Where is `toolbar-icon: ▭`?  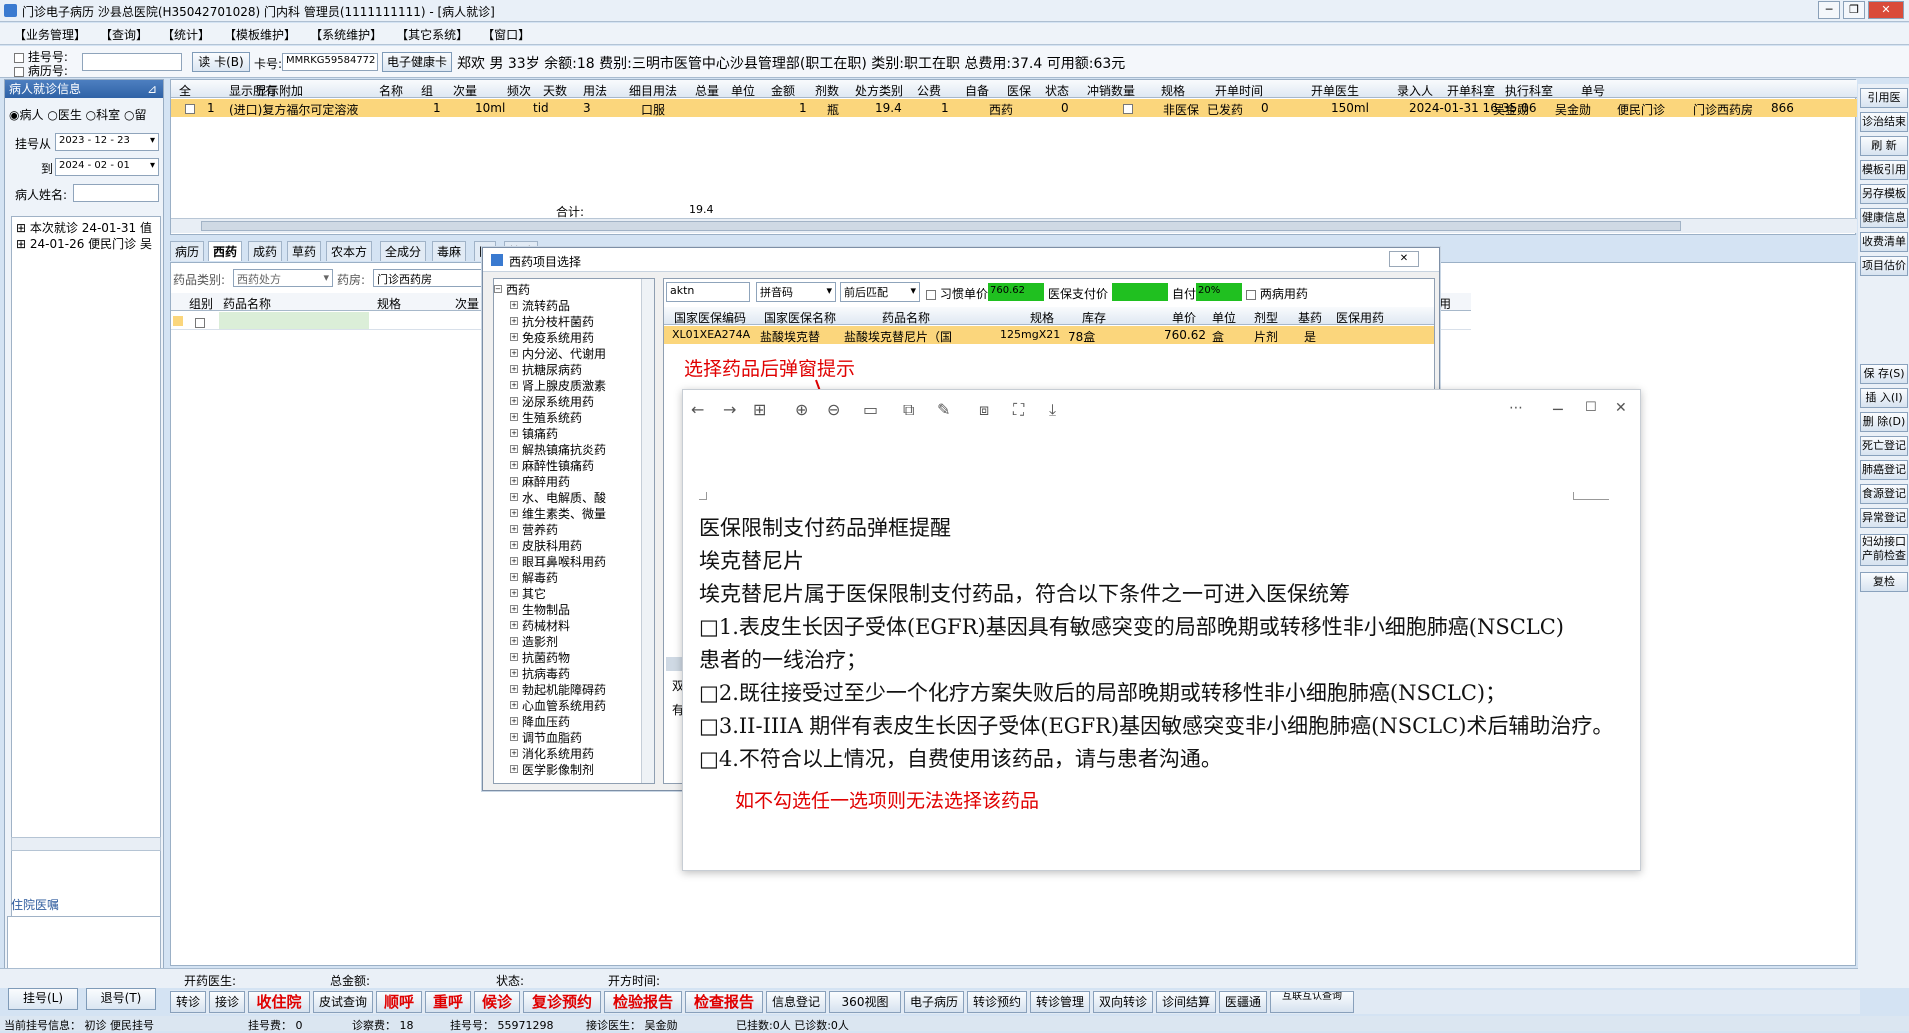 toolbar-icon: ▭ is located at coordinates (870, 409).